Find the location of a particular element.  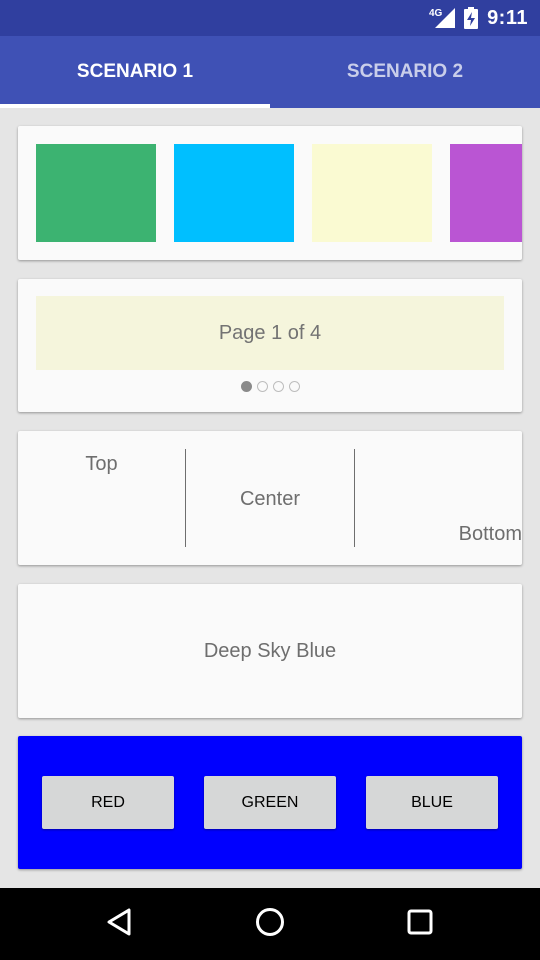

tab-scenario-1: SCENARIO 1 is located at coordinates (135, 72).